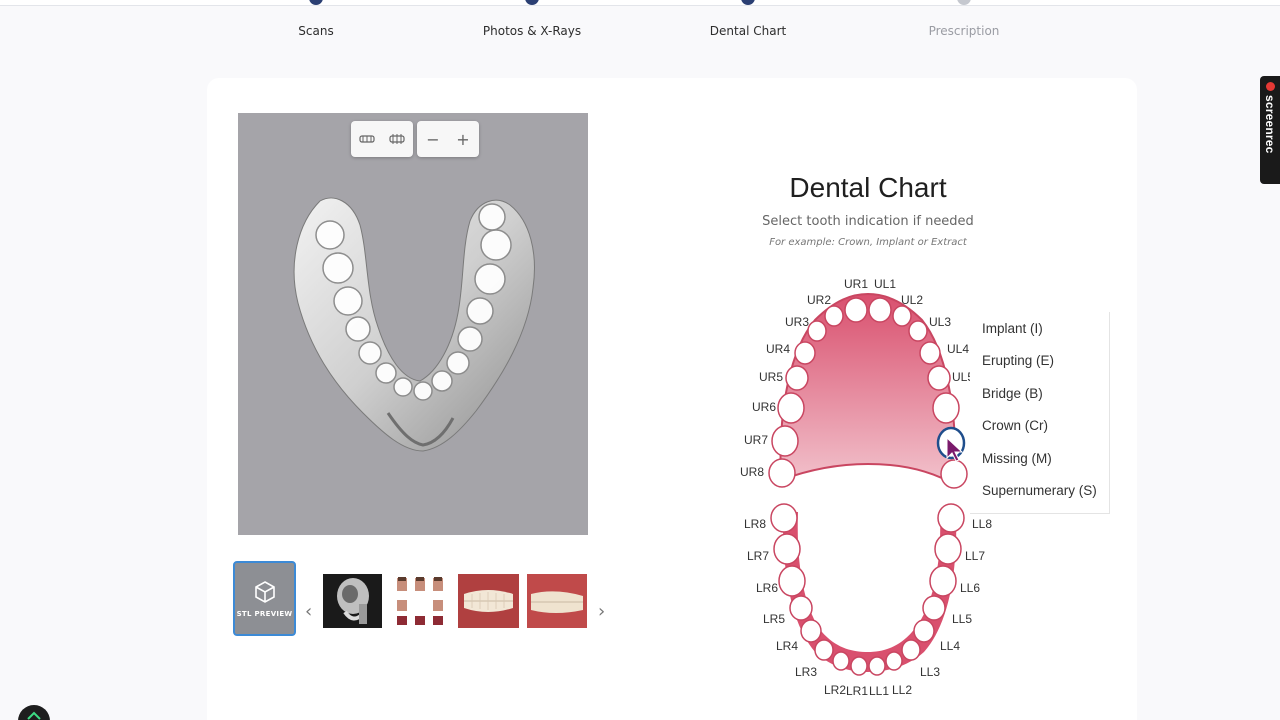 The width and height of the screenshot is (1280, 720). What do you see at coordinates (902, 690) in the screenshot?
I see `tooth-label-LL2: LL2` at bounding box center [902, 690].